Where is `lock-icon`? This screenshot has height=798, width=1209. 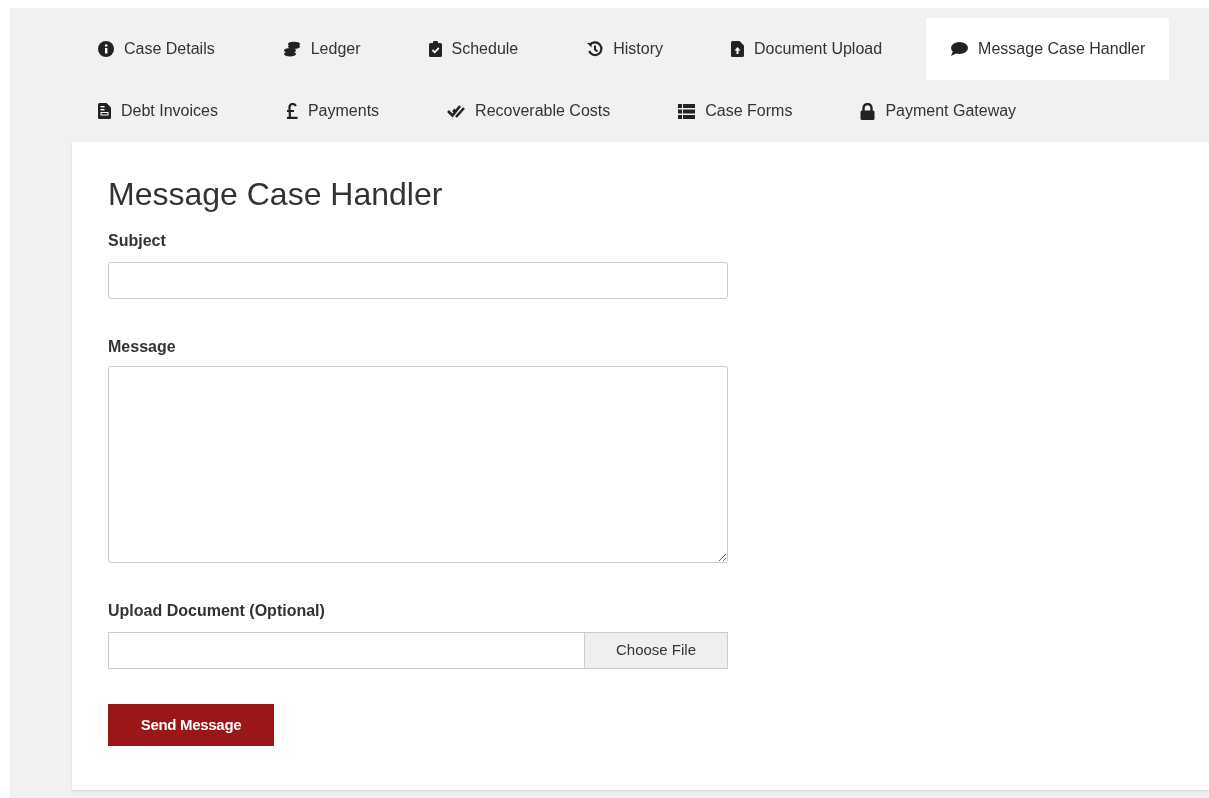
lock-icon is located at coordinates (868, 111).